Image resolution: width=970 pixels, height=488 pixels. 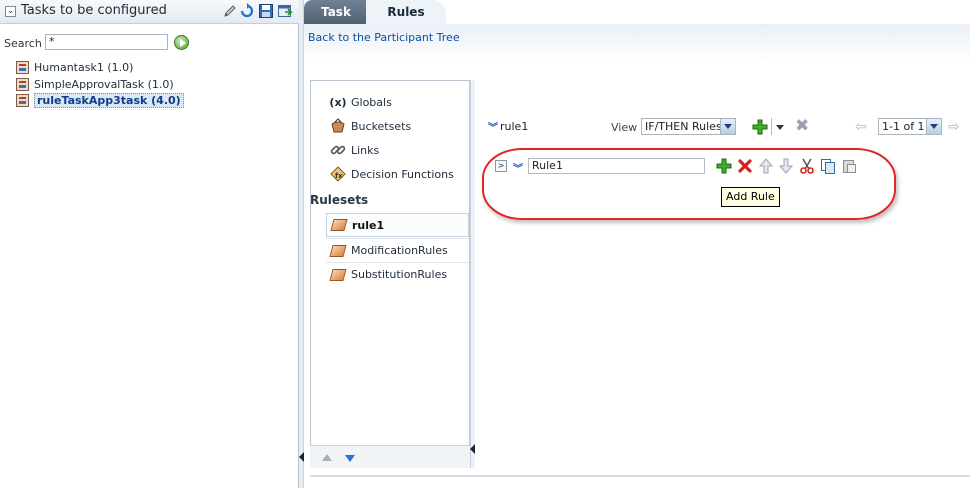 I want to click on view-label: View, so click(x=624, y=127).